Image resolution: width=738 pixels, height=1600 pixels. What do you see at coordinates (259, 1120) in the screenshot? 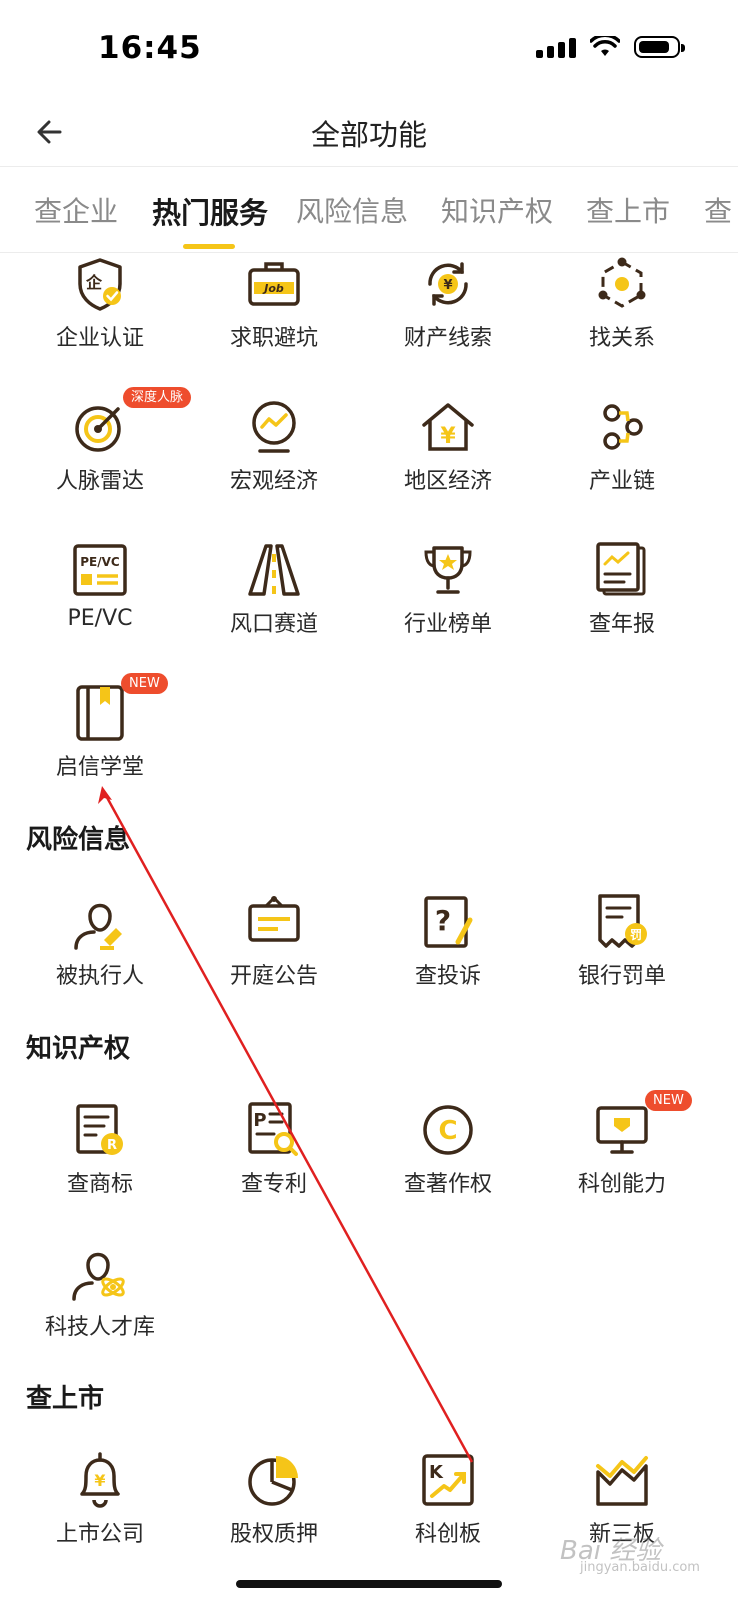
I see `svg-text: P` at bounding box center [259, 1120].